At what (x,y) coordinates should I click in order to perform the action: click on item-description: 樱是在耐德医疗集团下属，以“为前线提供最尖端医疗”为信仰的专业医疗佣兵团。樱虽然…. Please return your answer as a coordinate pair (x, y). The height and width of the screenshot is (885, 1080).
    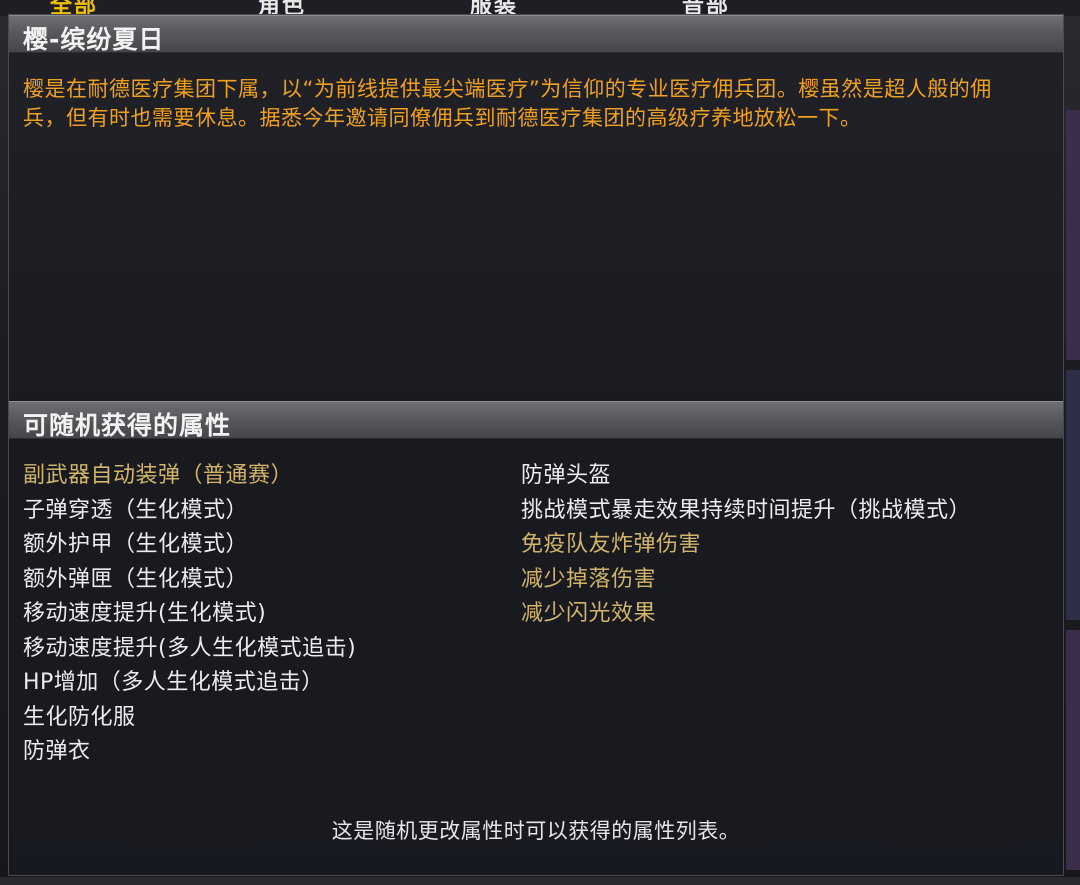
    Looking at the image, I should click on (507, 103).